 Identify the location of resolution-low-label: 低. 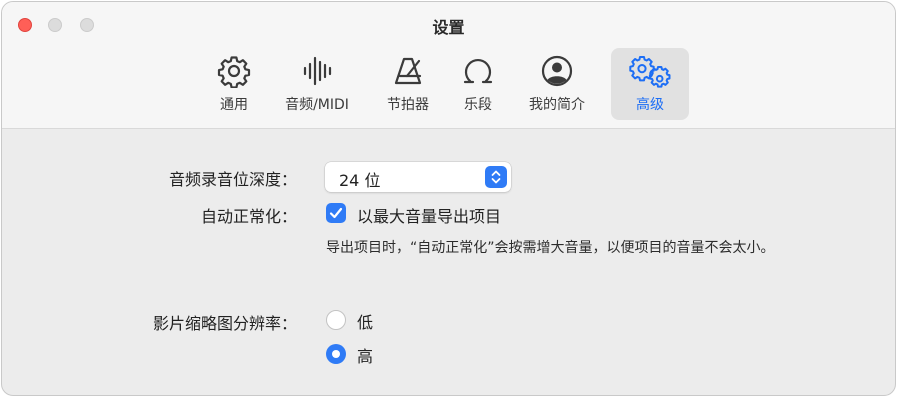
(365, 321).